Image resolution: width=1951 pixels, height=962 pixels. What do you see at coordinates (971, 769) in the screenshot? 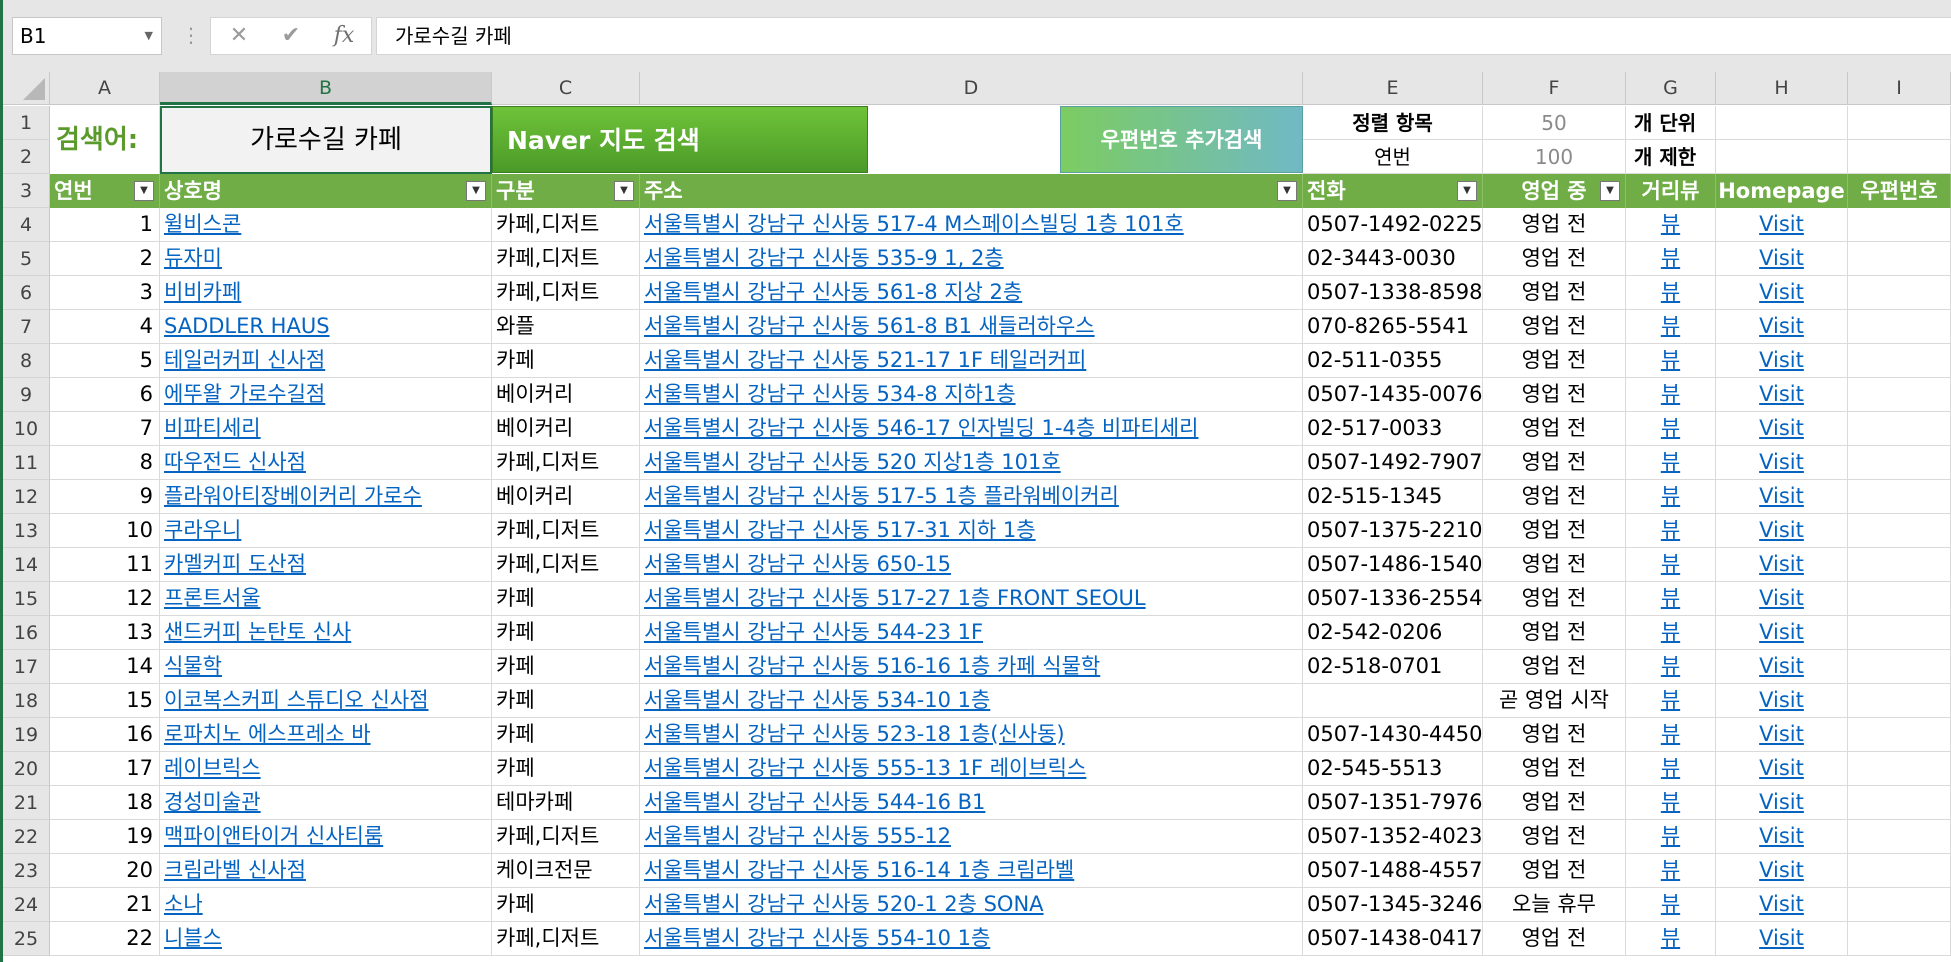
I see `cell-address-link: 서울특별시 강남구 신사동 555-13 1F 레이브릭스` at bounding box center [971, 769].